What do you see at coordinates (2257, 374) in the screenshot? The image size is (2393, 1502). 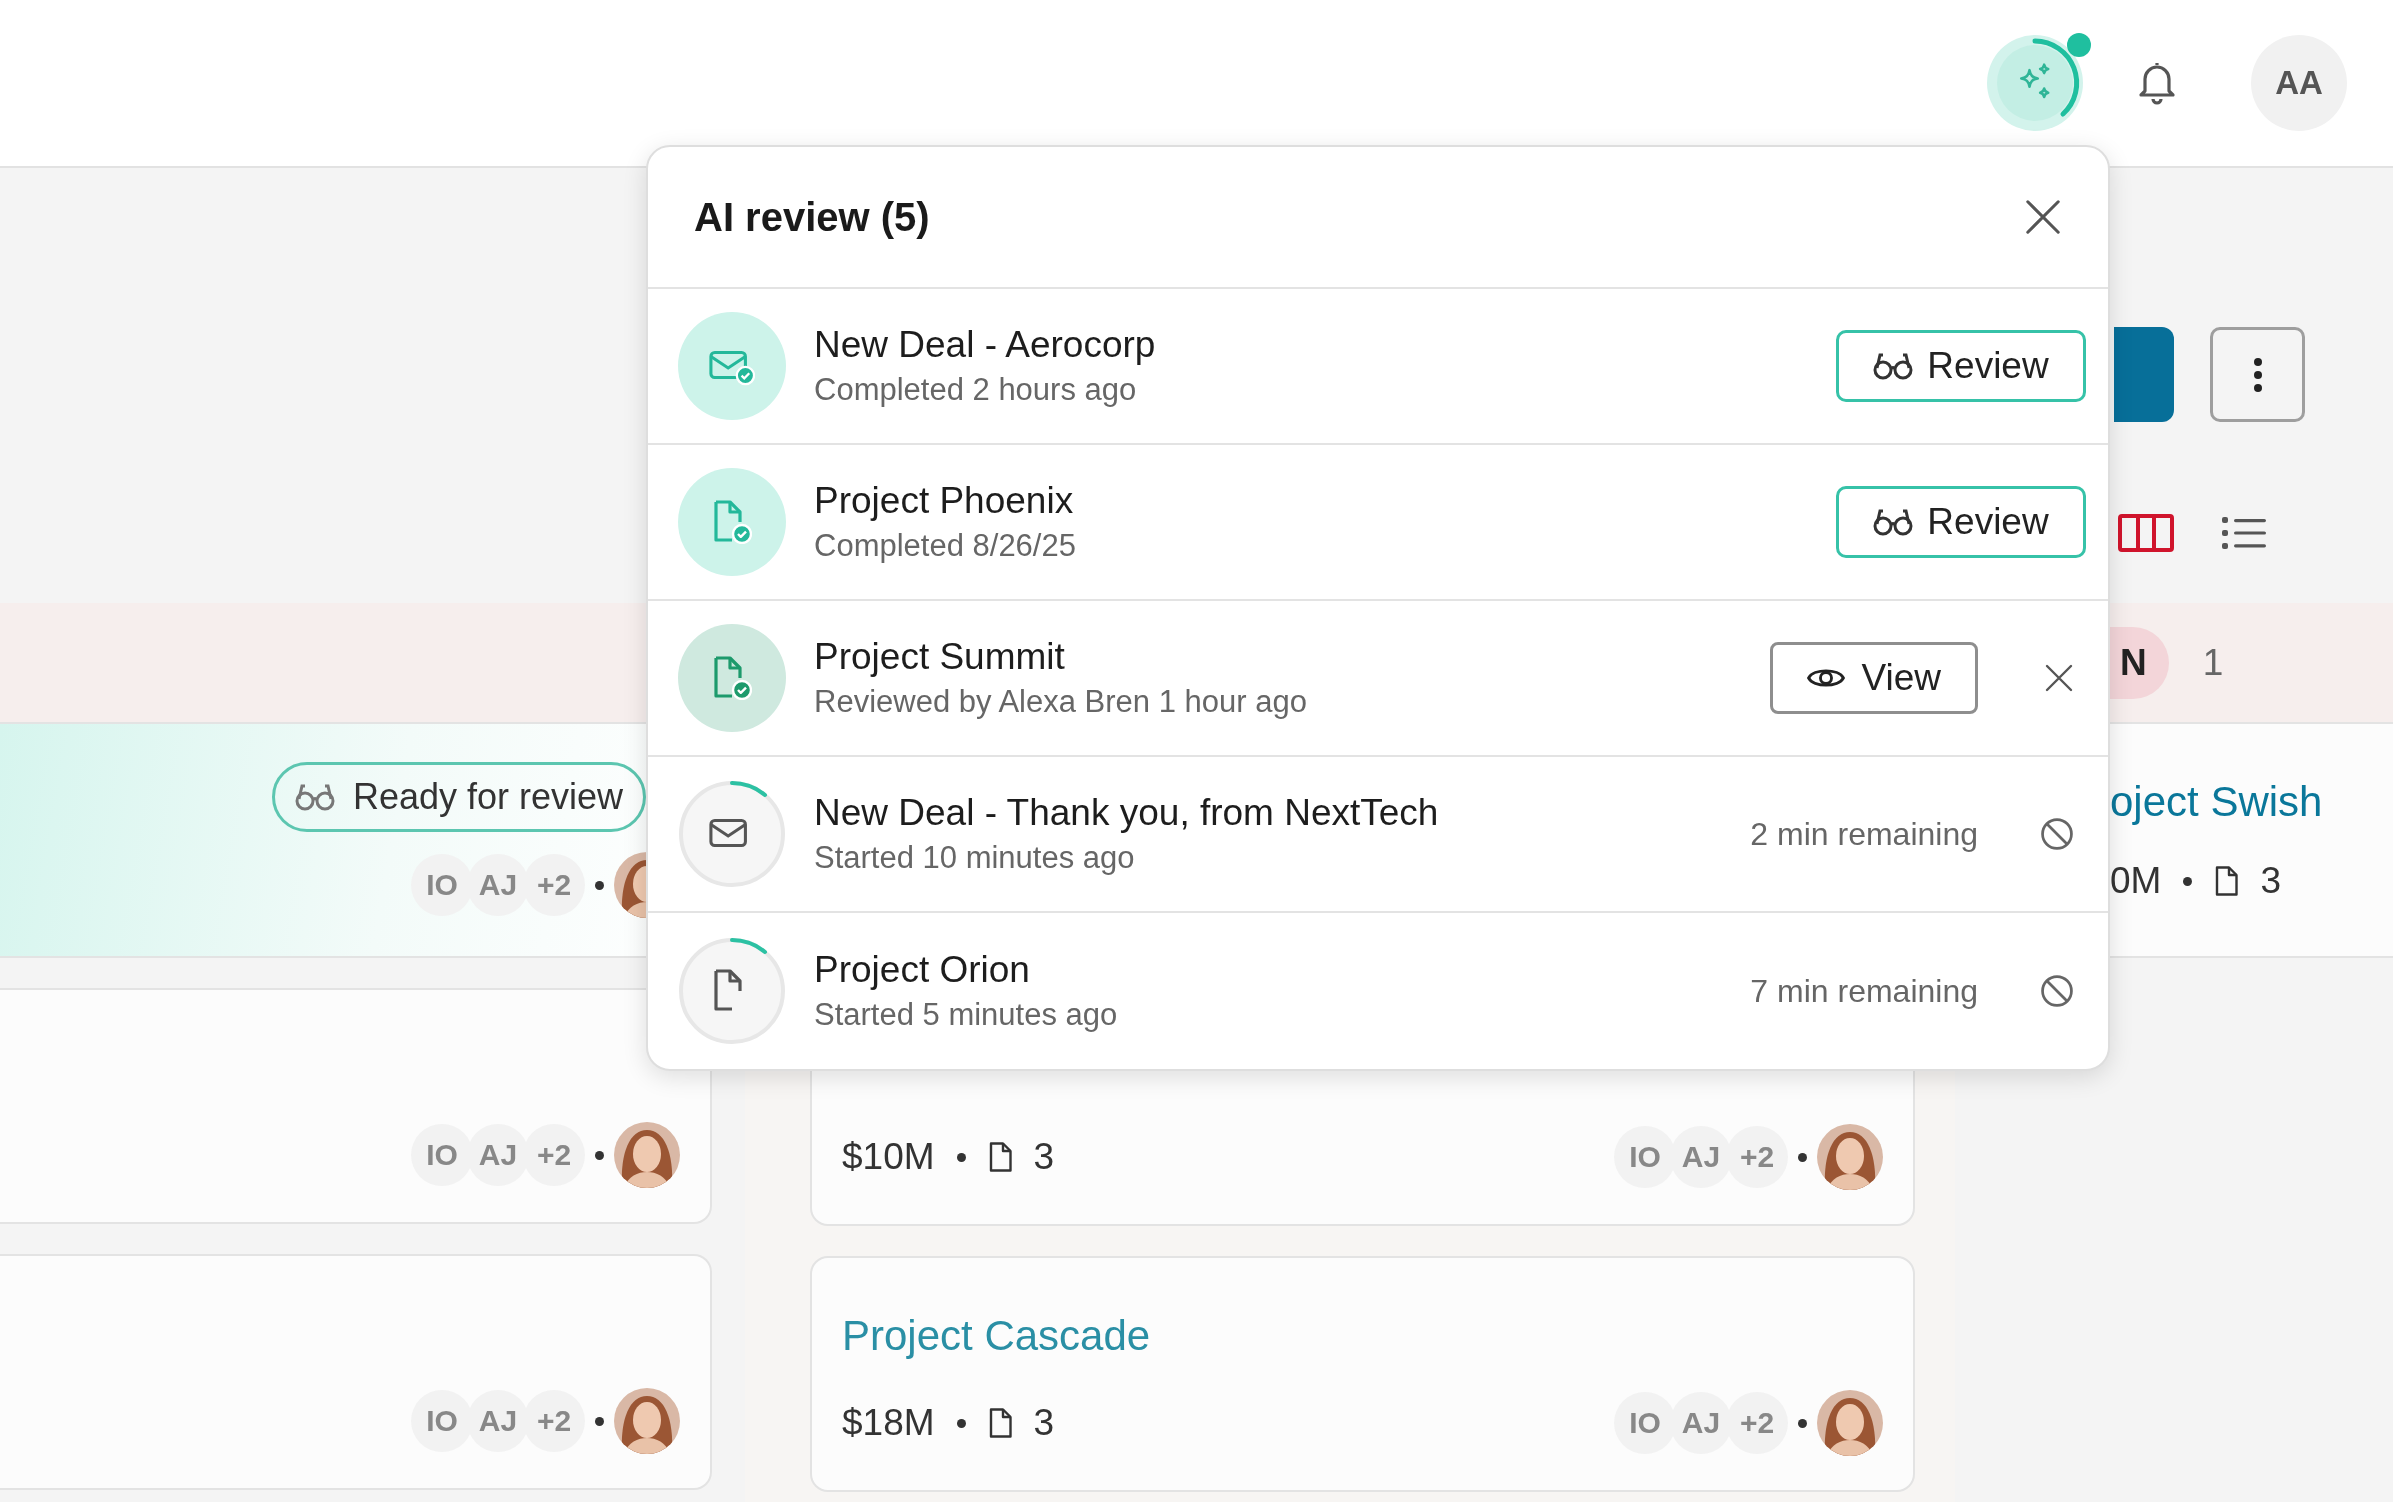 I see `more-icon` at bounding box center [2257, 374].